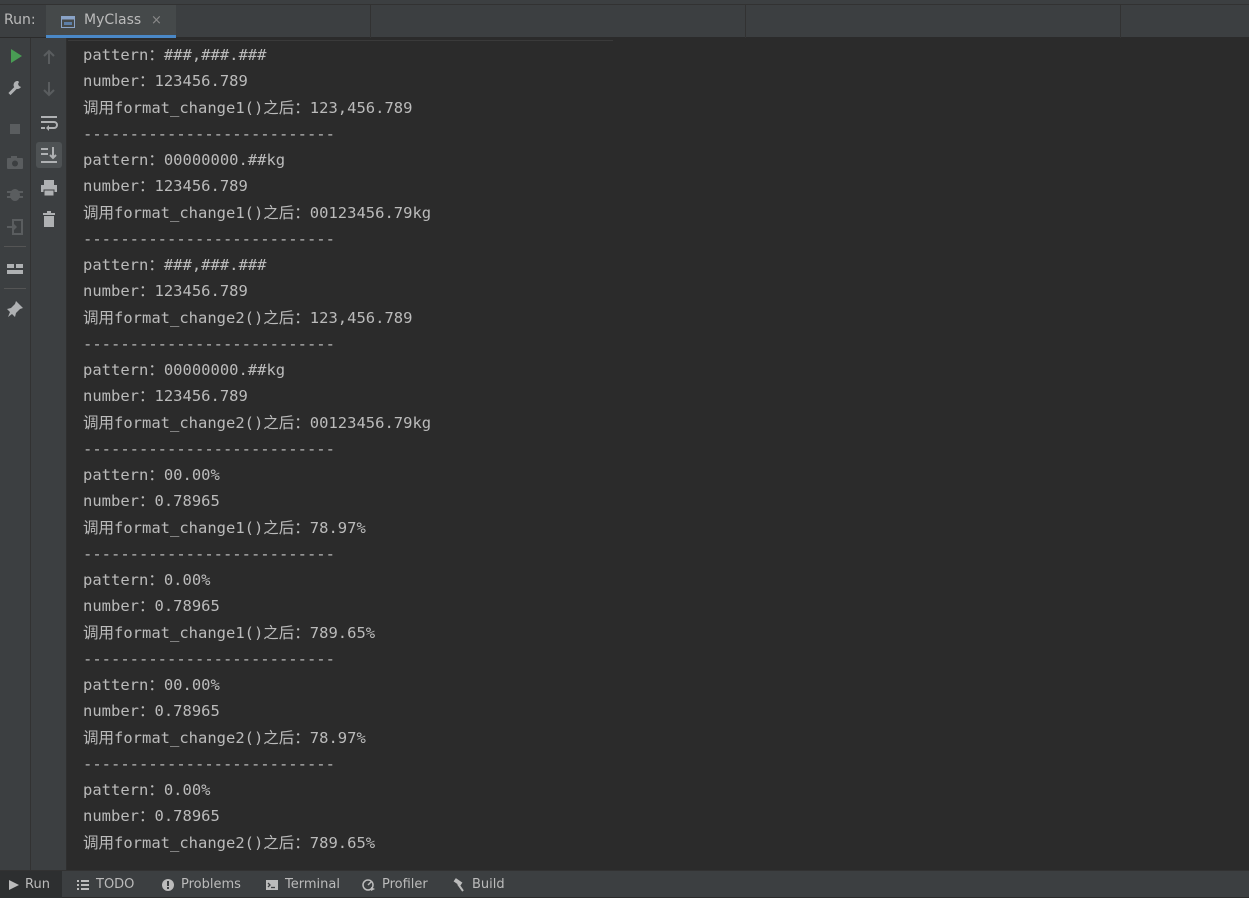 This screenshot has height=898, width=1249. I want to click on console-line: 调用format_change2()之后：00123456.79kg, so click(257, 422).